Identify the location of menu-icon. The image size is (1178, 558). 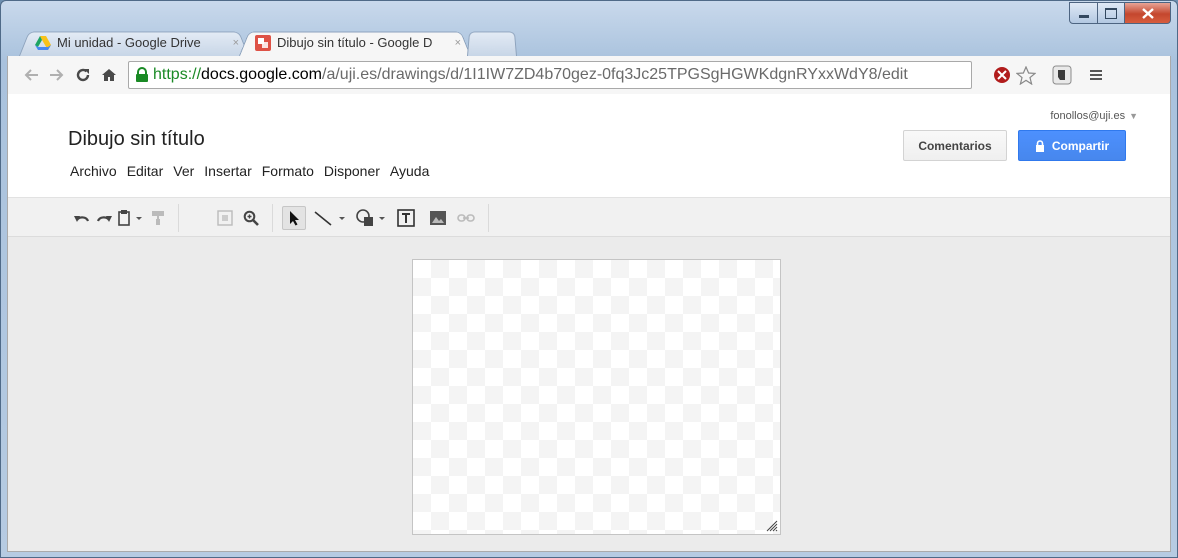
(1096, 75).